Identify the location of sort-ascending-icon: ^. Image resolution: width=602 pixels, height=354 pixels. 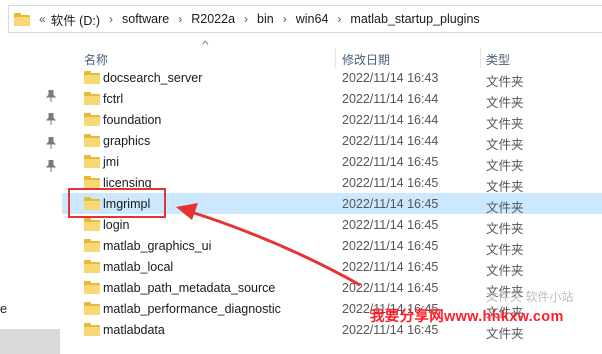
(205, 45).